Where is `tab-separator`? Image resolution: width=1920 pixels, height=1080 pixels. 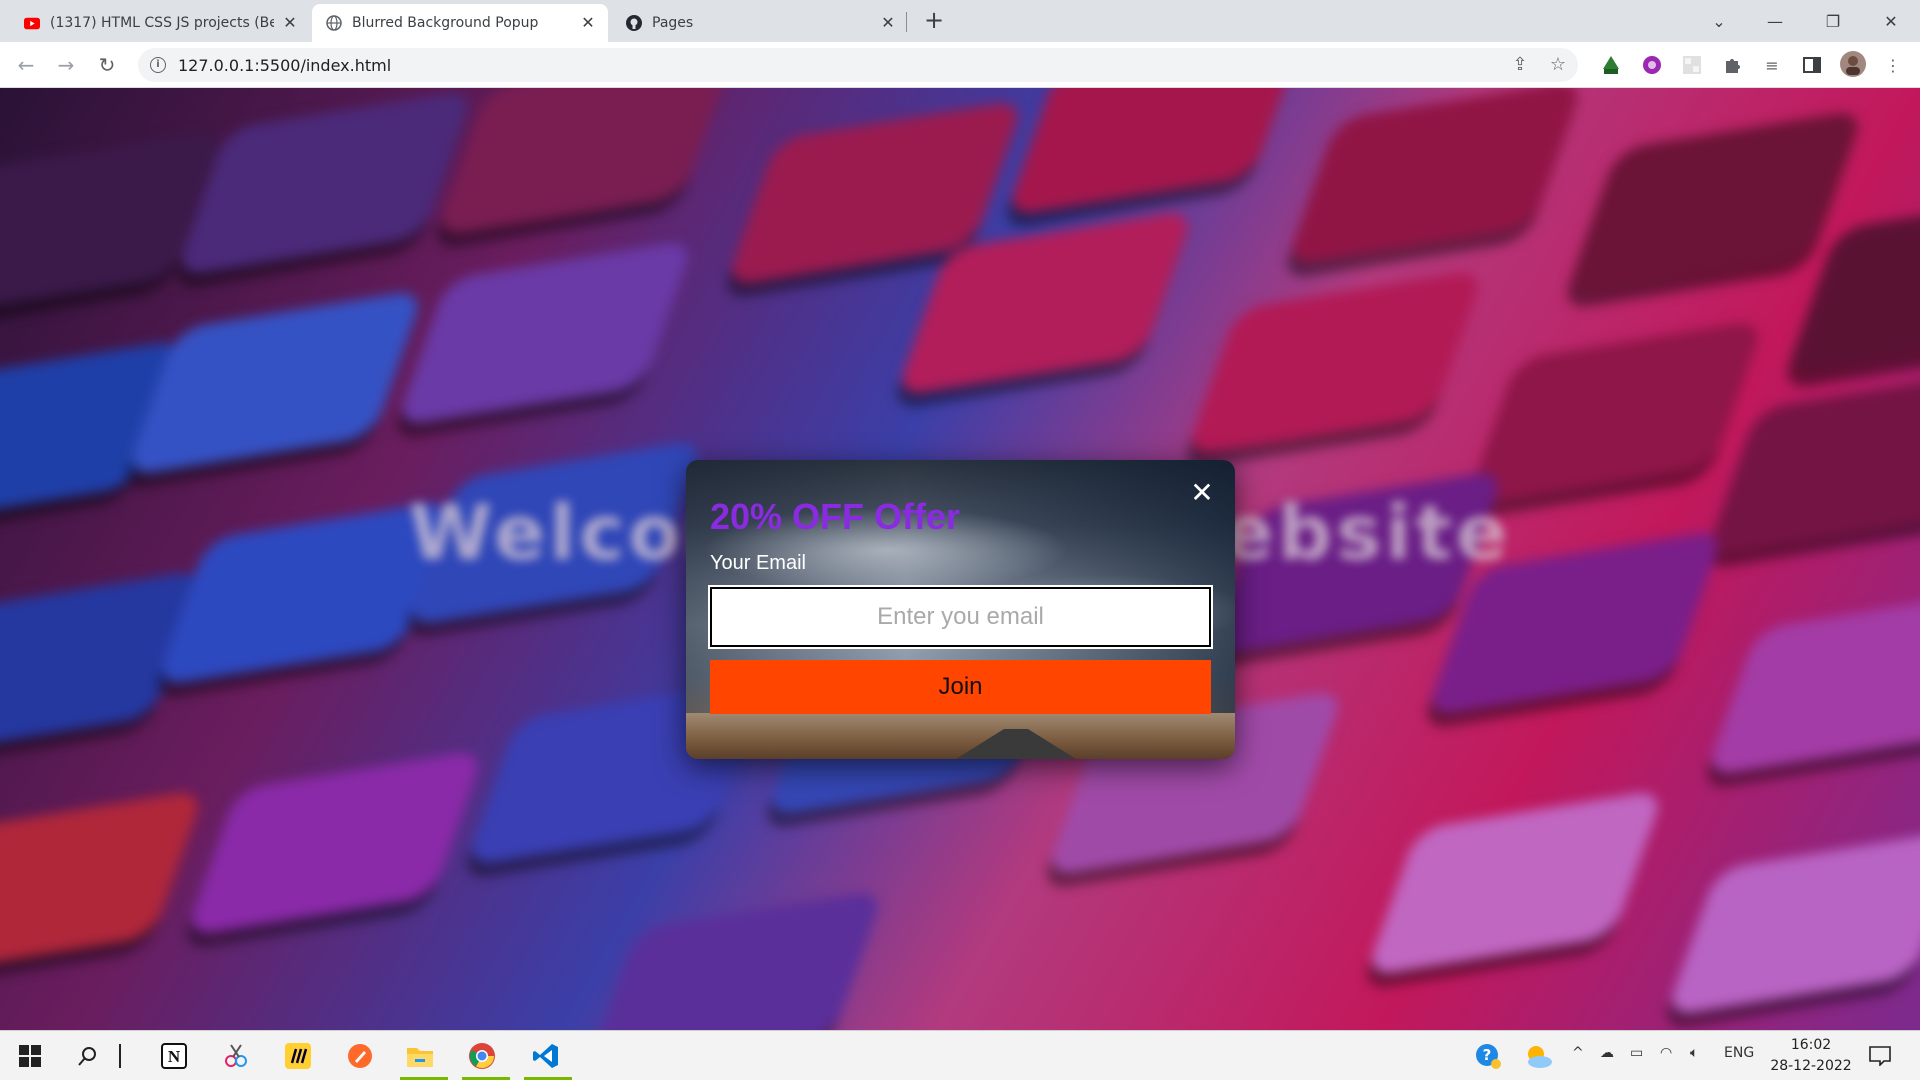
tab-separator is located at coordinates (906, 22).